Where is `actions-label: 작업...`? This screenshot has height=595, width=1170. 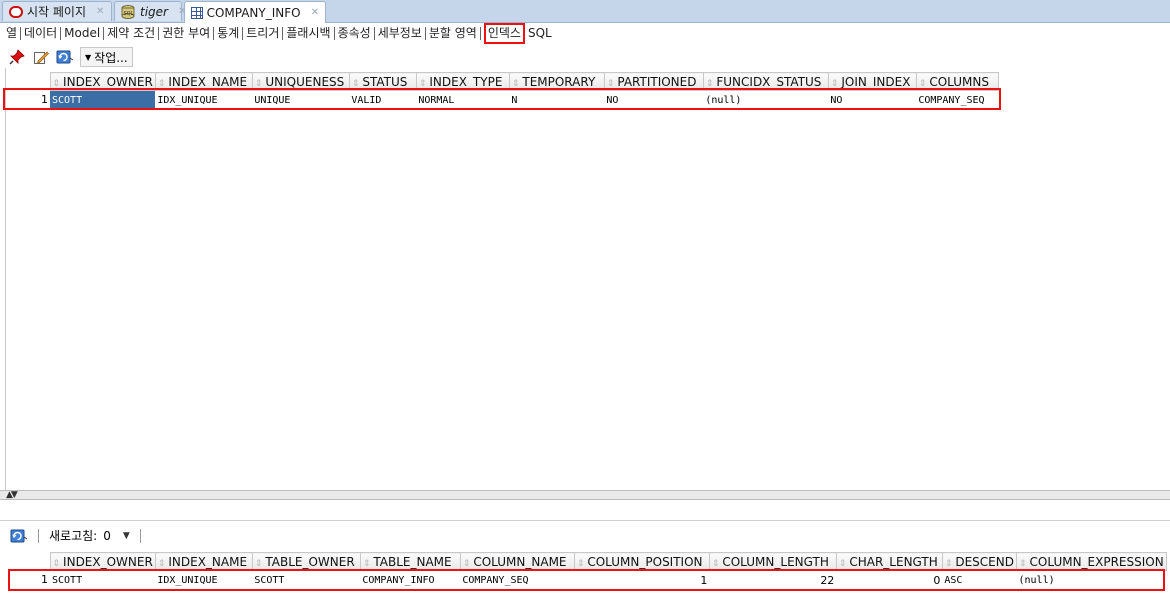
actions-label: 작업... is located at coordinates (111, 57).